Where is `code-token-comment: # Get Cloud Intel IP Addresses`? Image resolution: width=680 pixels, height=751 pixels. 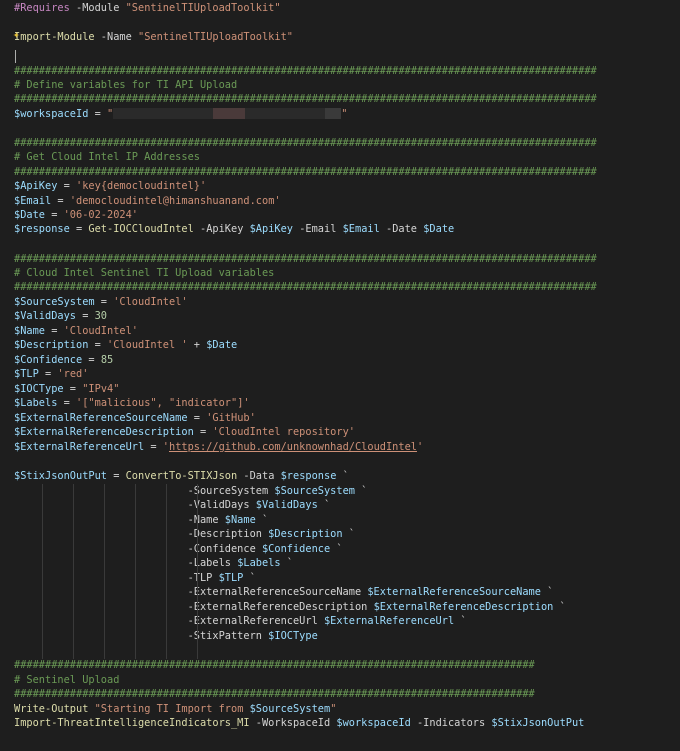
code-token-comment: # Get Cloud Intel IP Addresses is located at coordinates (107, 157).